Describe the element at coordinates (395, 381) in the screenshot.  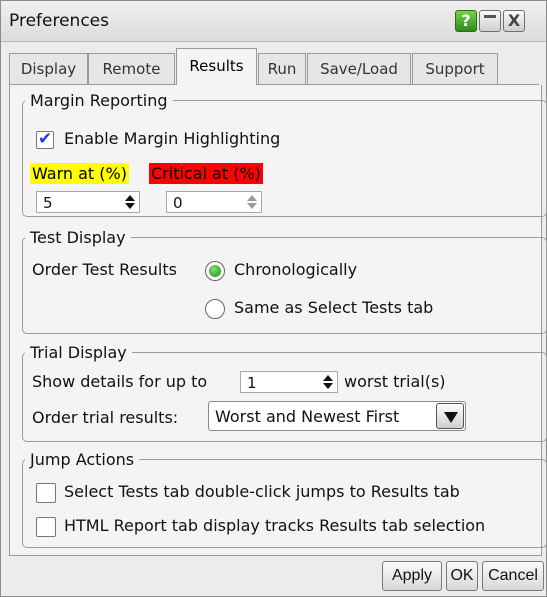
I see `worst-trials-label: worst trial(s)` at that location.